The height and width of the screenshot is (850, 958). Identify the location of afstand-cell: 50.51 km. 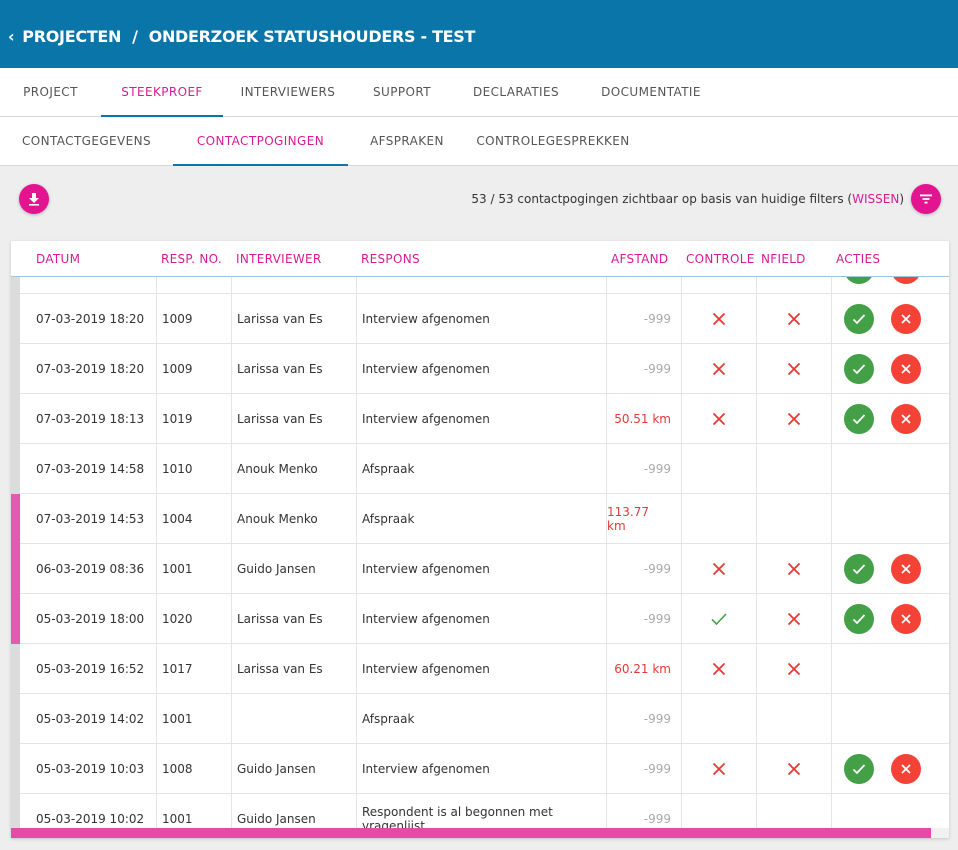
(643, 418).